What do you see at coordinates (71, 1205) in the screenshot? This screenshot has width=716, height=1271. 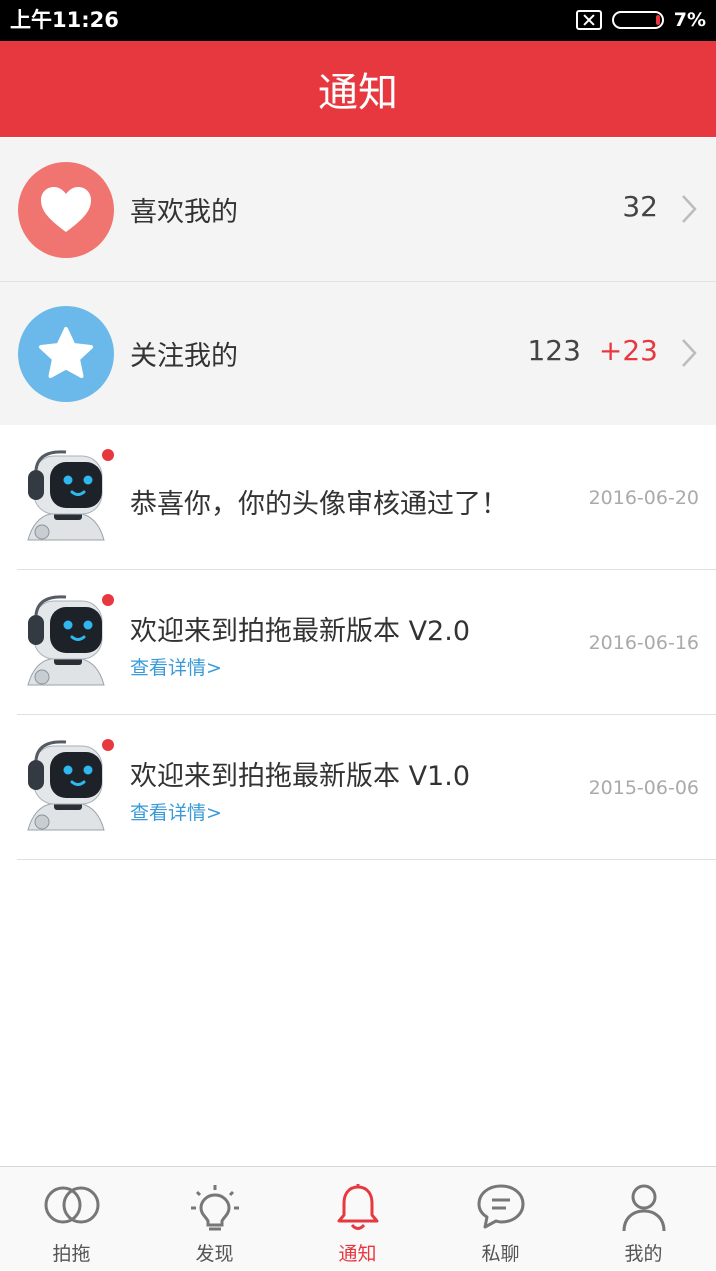 I see `rings-icon` at bounding box center [71, 1205].